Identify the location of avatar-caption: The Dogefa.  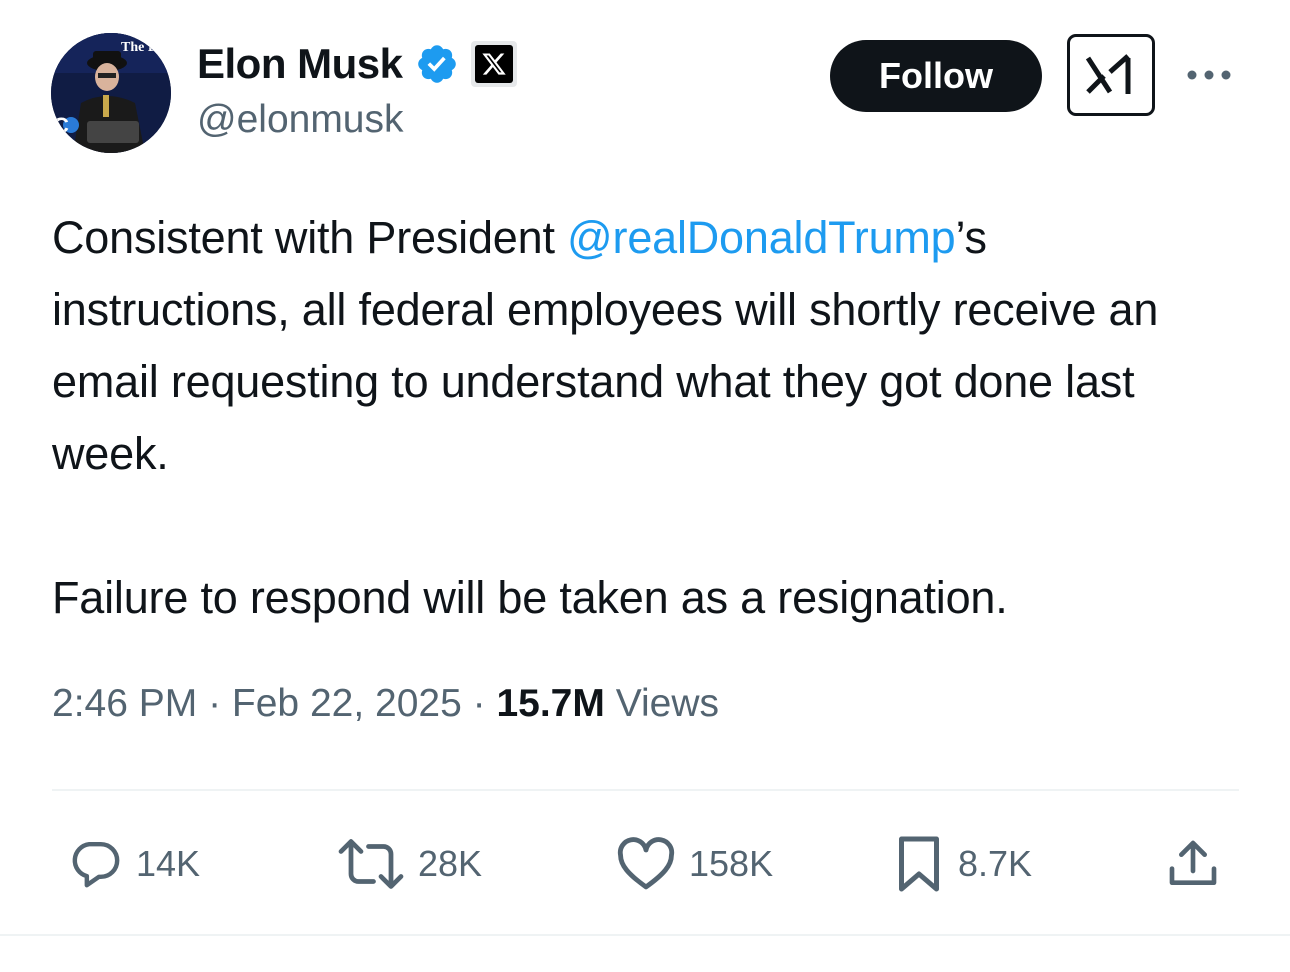
(146, 47).